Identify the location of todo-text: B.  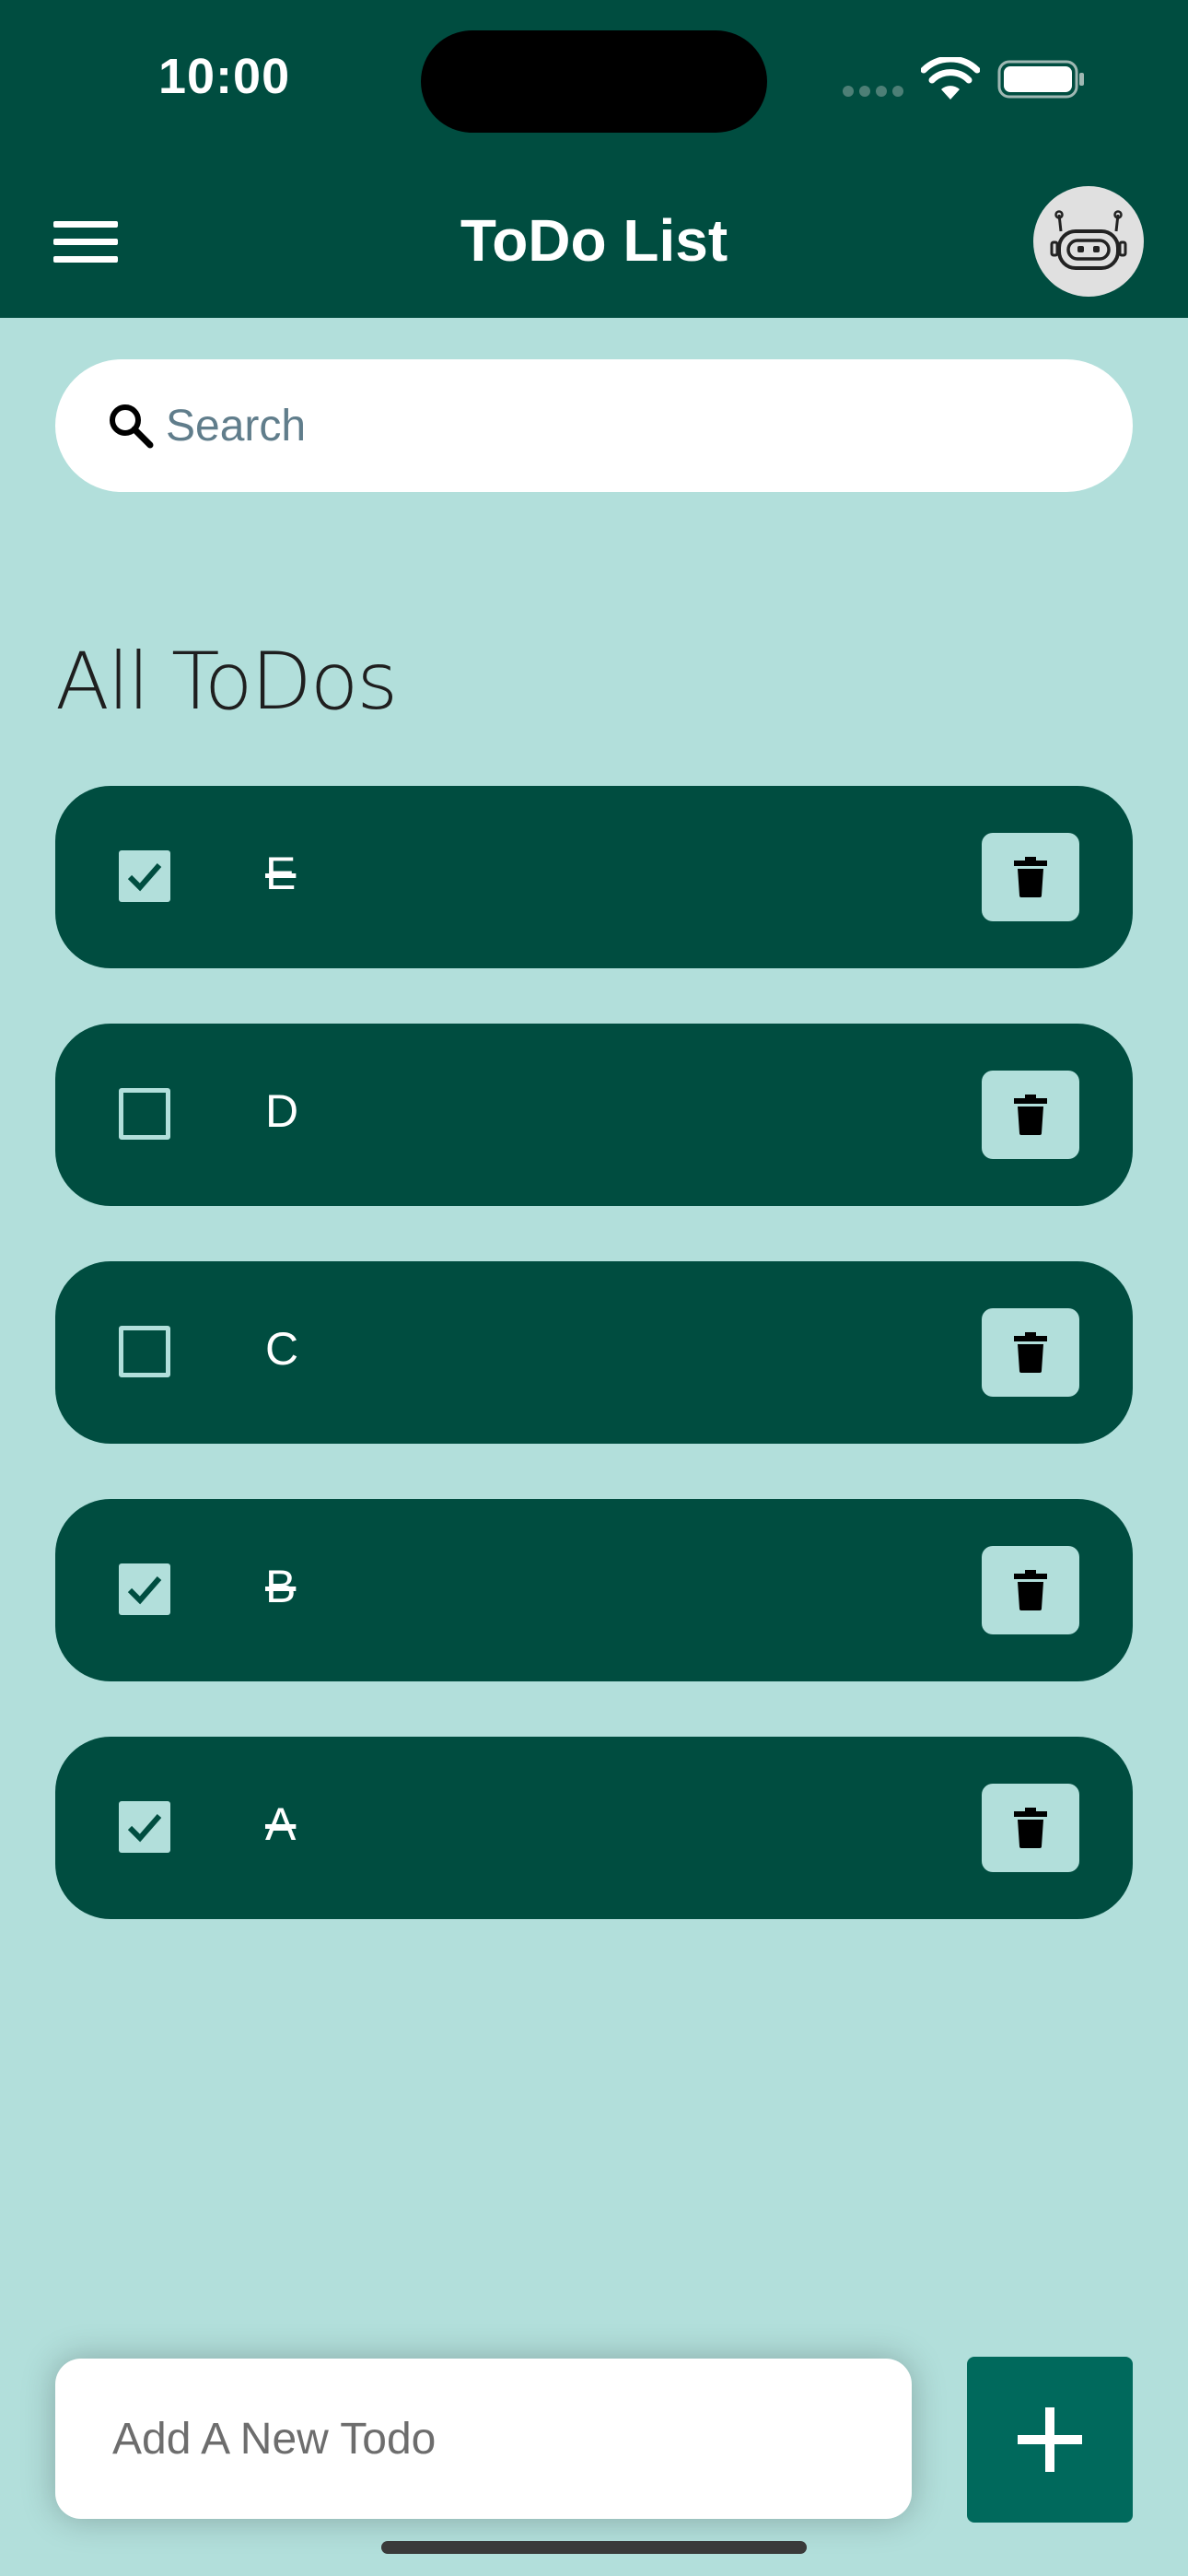
(281, 1586).